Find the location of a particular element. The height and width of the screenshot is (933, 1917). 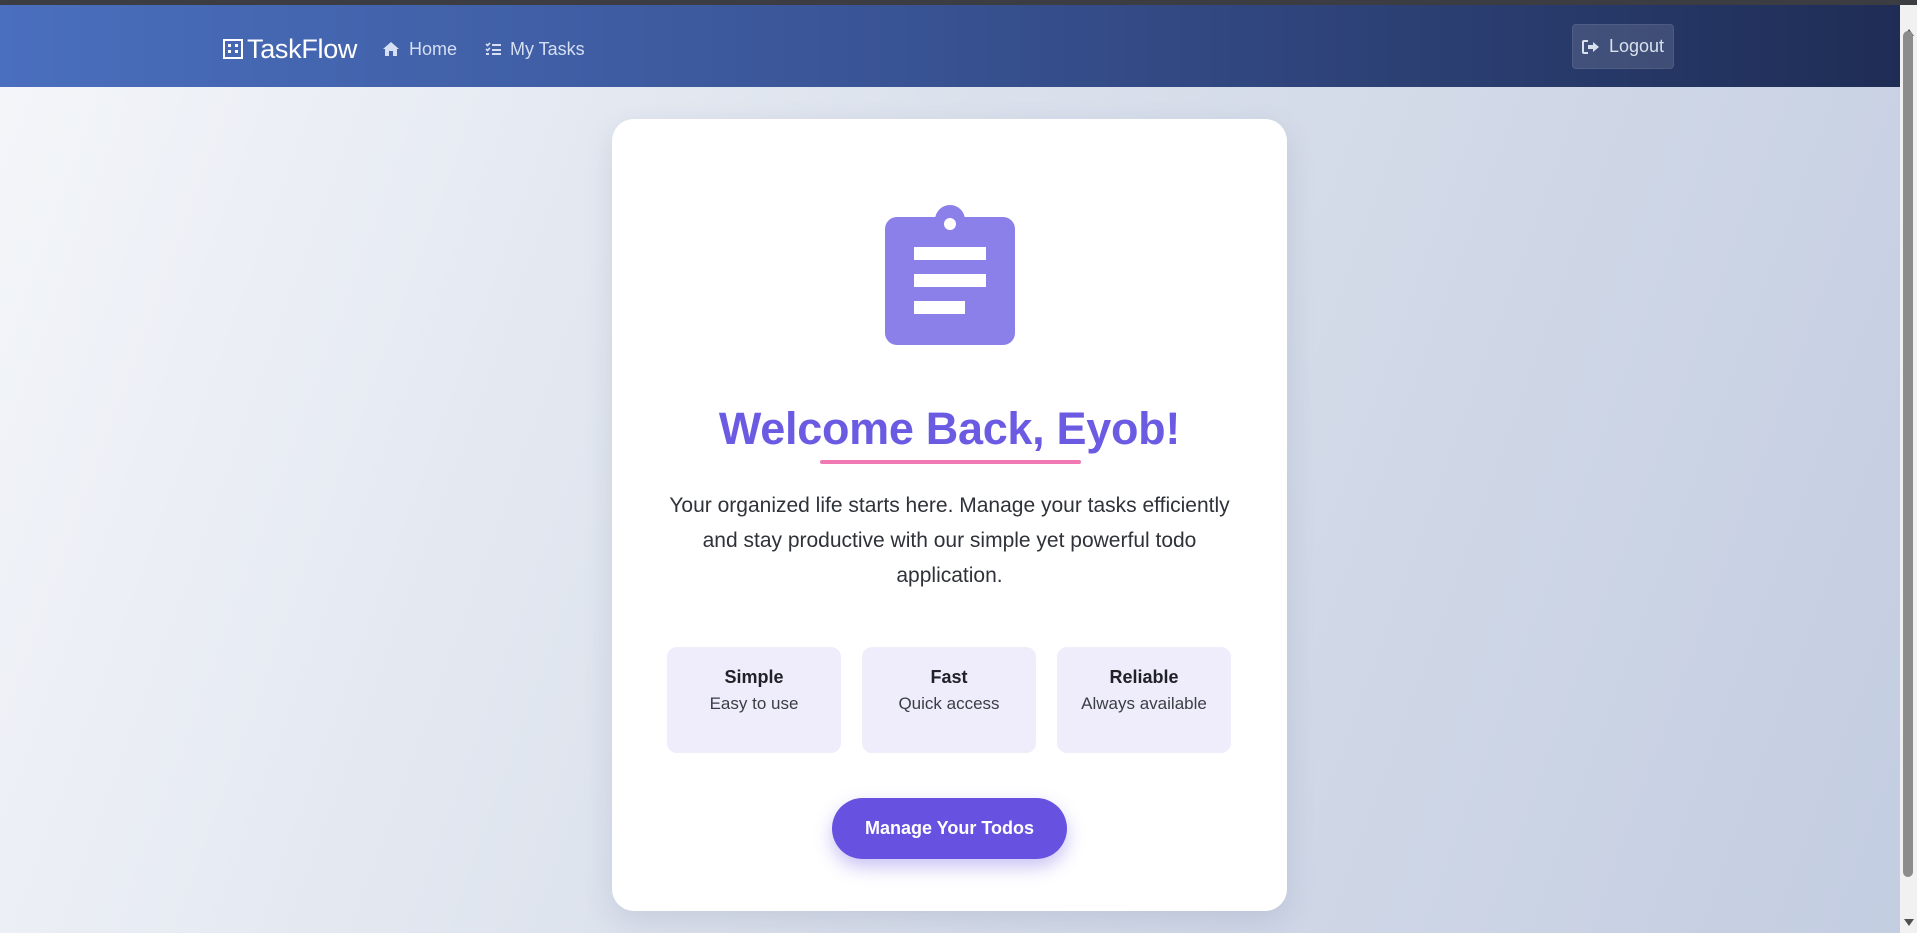

navbar: TaskFlow Home My Tasks Logout is located at coordinates (950, 46).